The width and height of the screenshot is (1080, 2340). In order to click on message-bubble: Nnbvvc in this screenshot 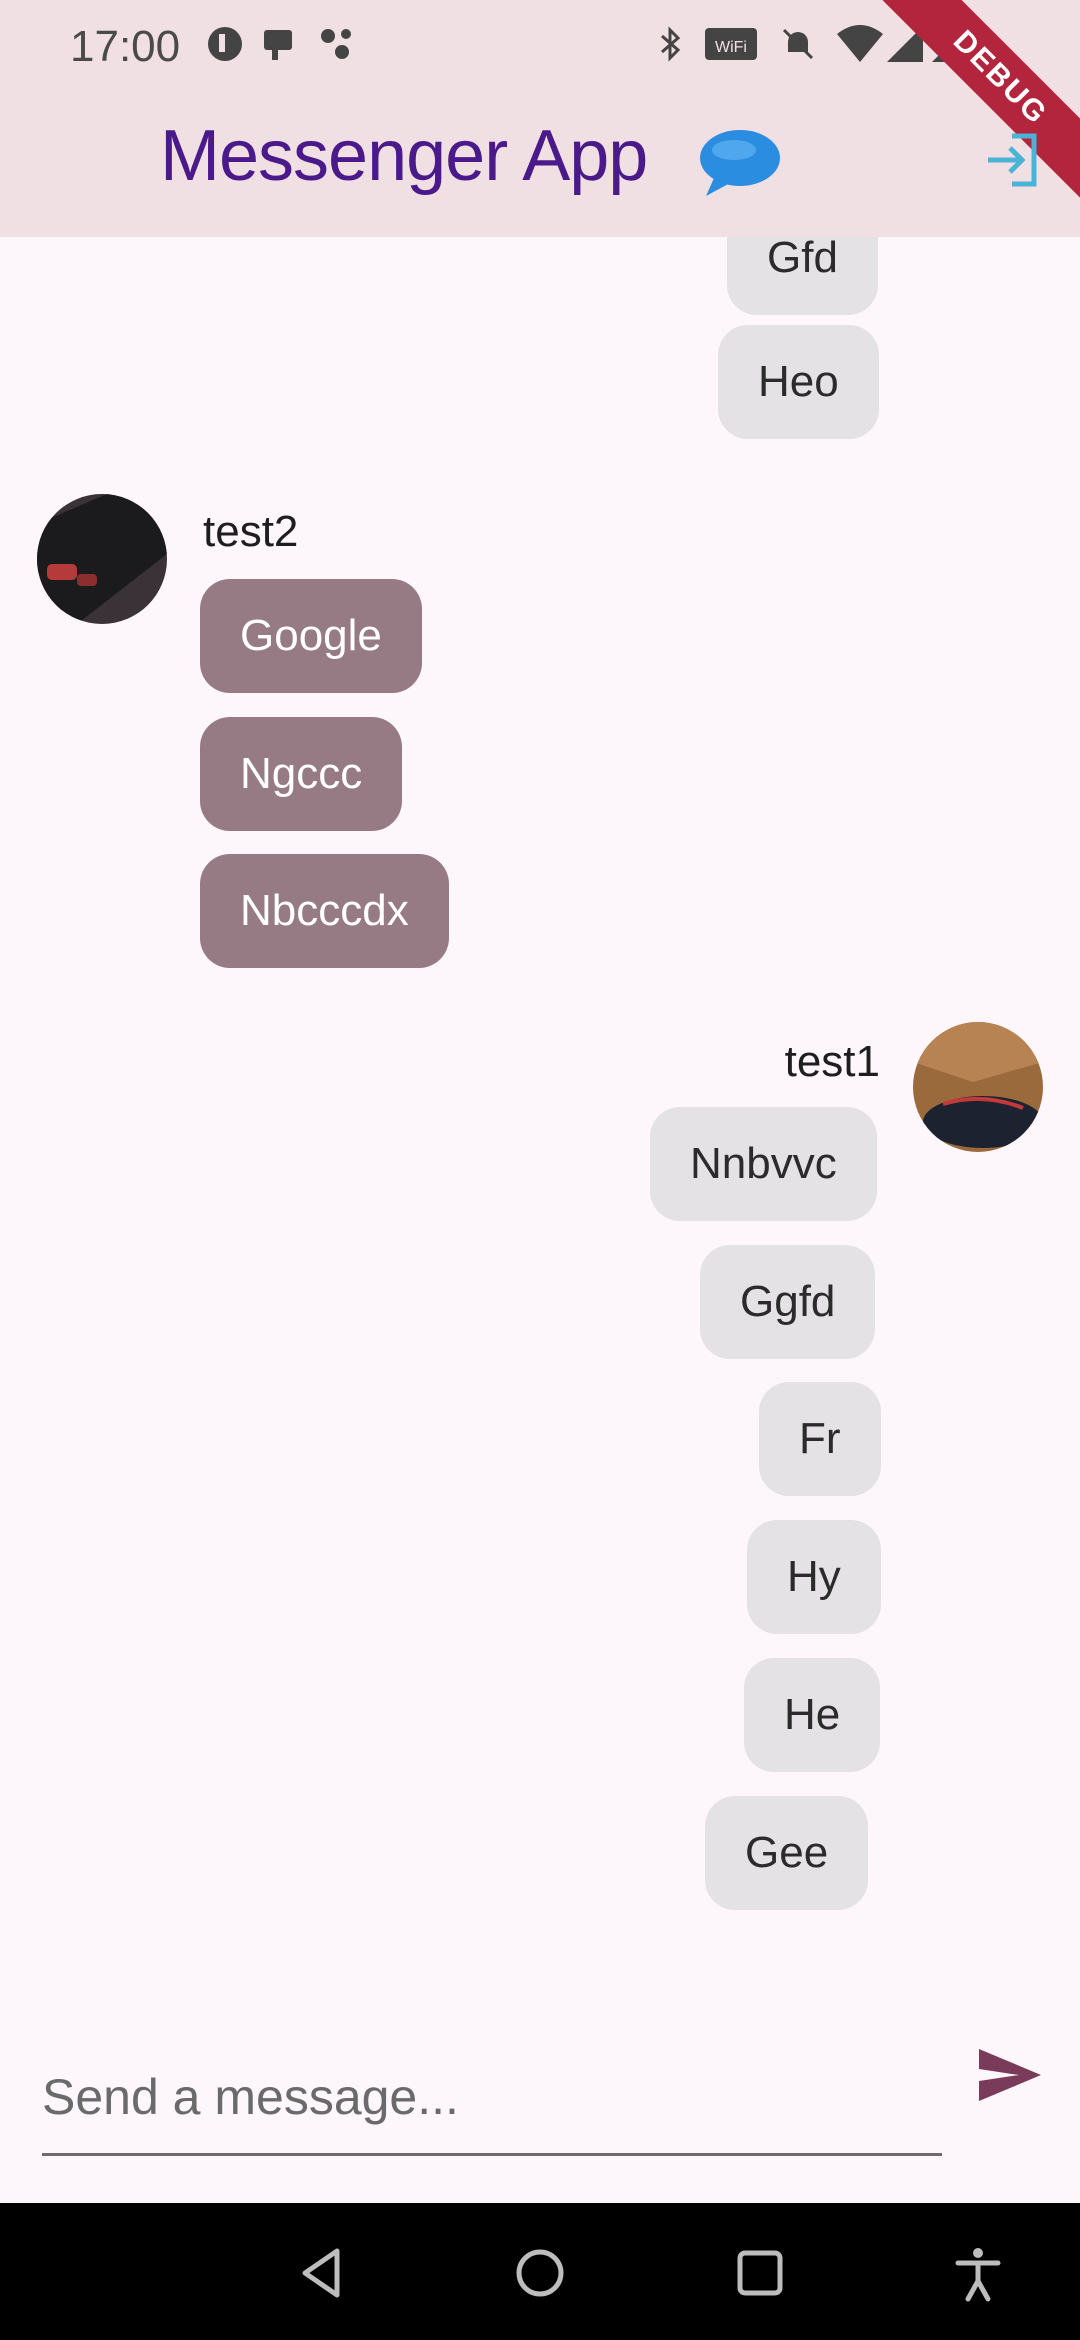, I will do `click(763, 1164)`.